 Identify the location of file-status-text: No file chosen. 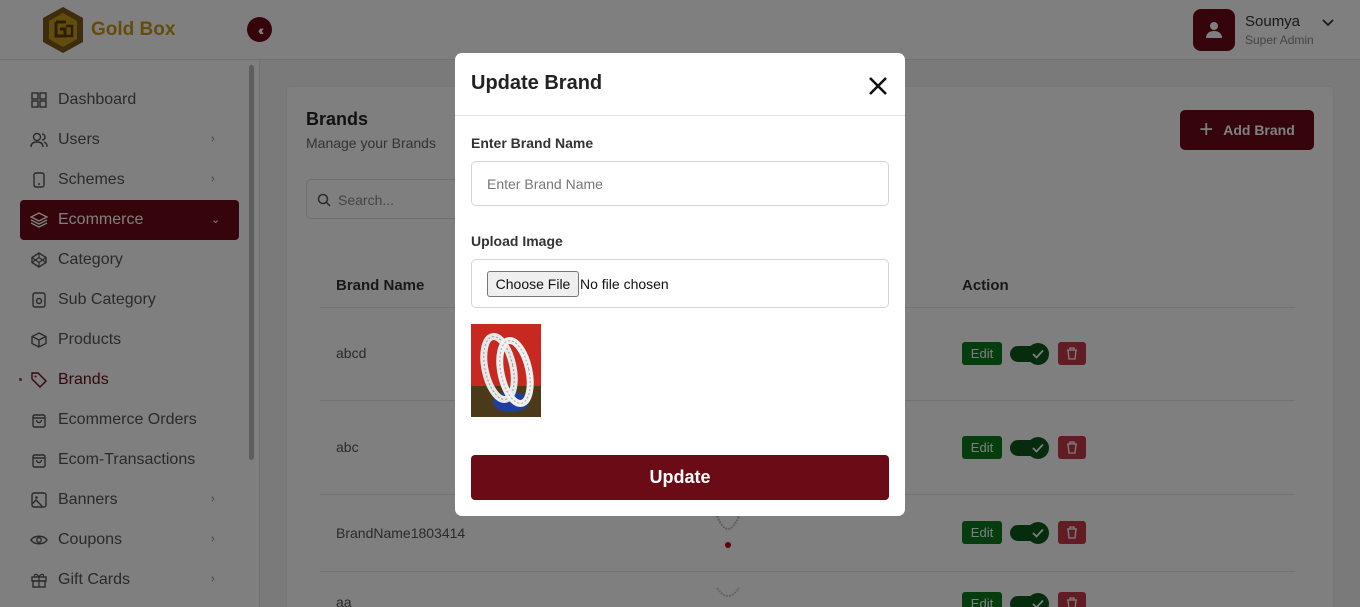
(624, 284).